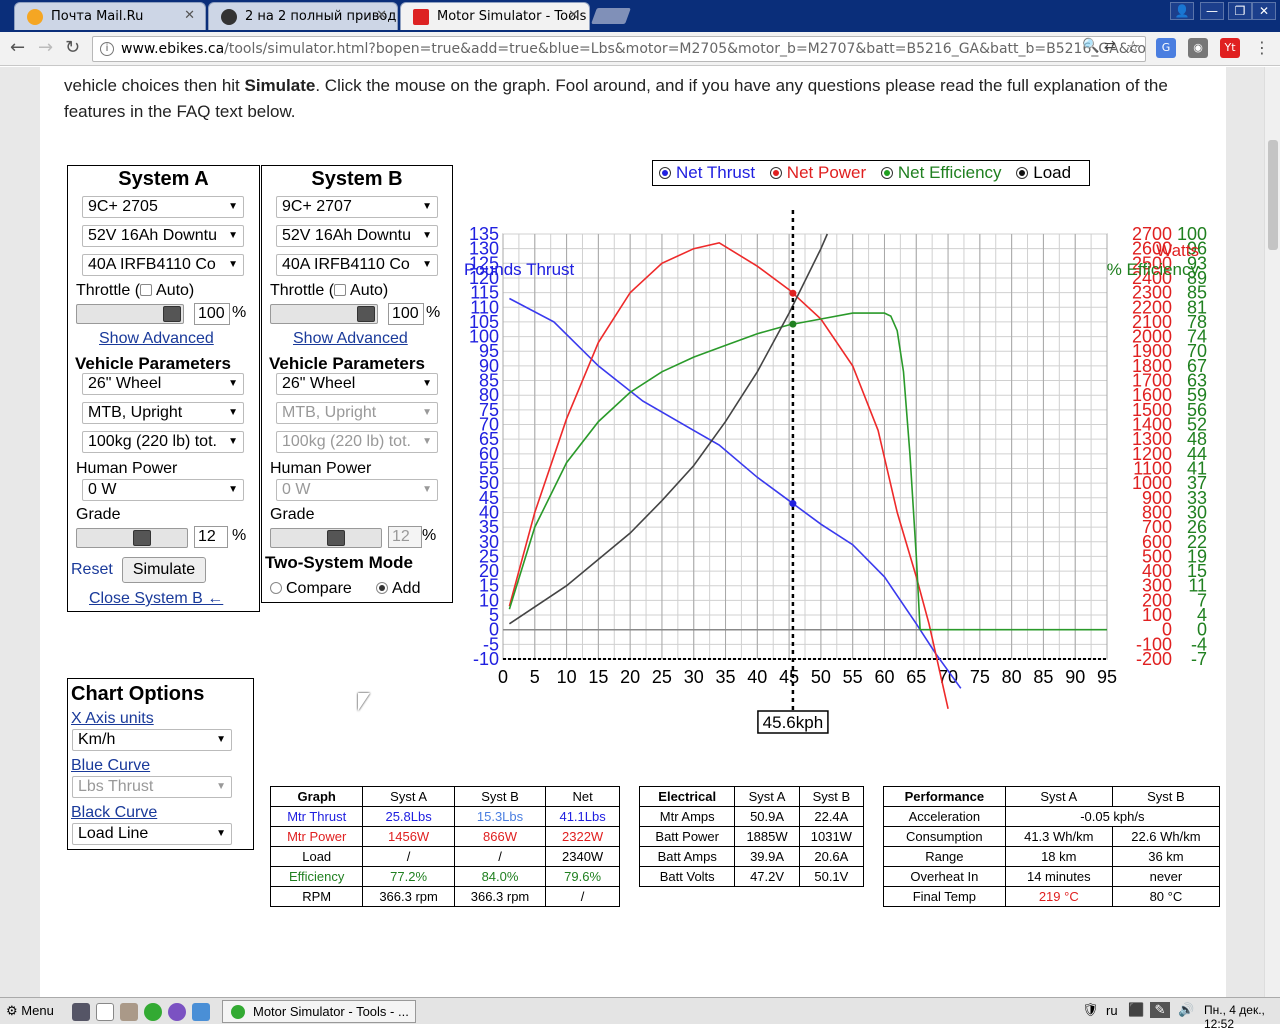 This screenshot has height=1031, width=1280. What do you see at coordinates (382, 588) in the screenshot?
I see `add-radio` at bounding box center [382, 588].